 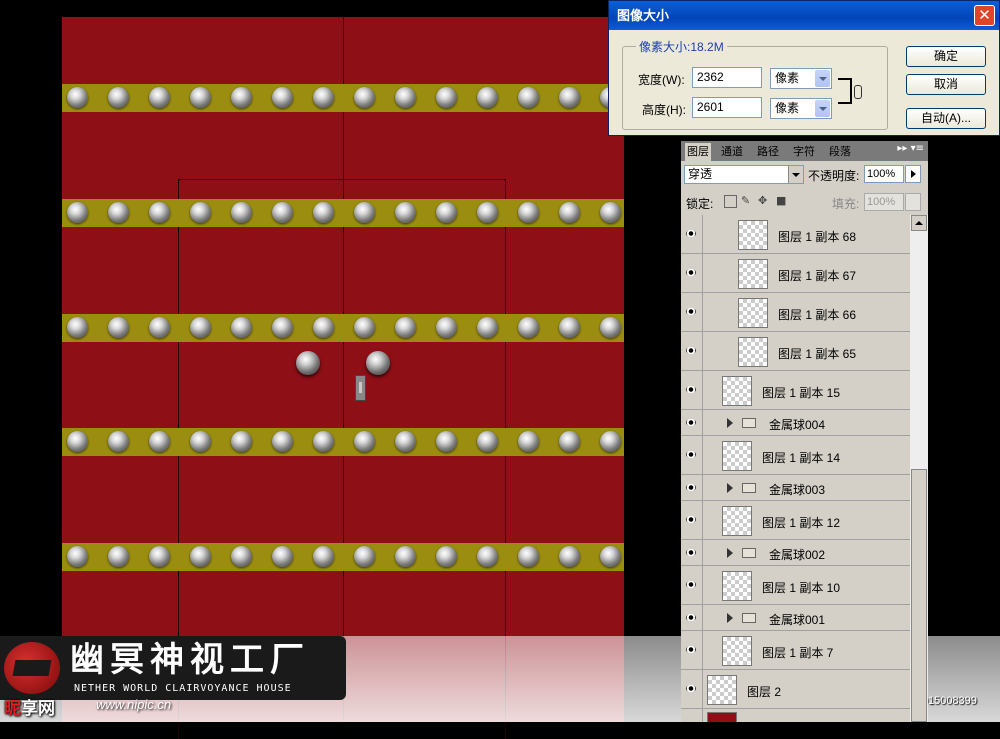 I want to click on tab-character: 字符, so click(x=804, y=152).